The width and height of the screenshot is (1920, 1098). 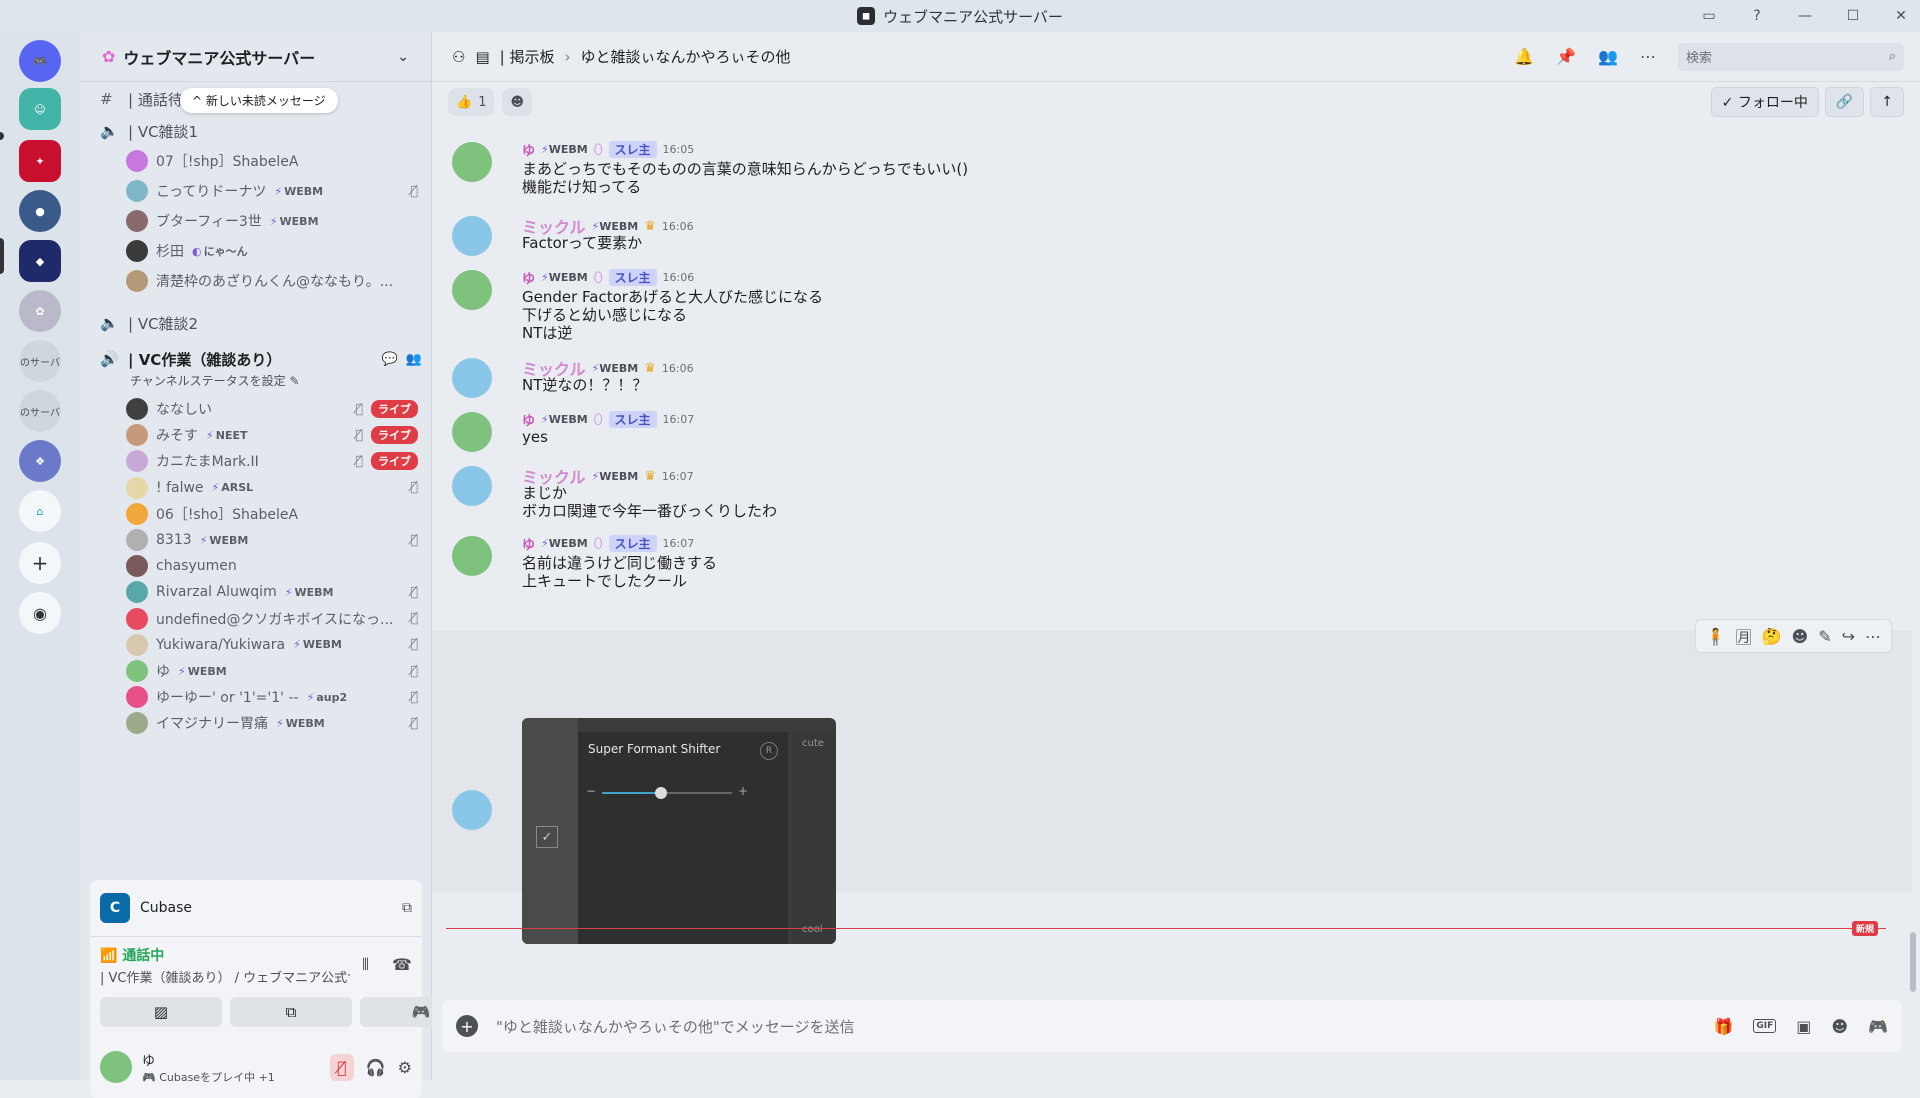 What do you see at coordinates (1803, 1026) in the screenshot?
I see `sticker-icon: ▣` at bounding box center [1803, 1026].